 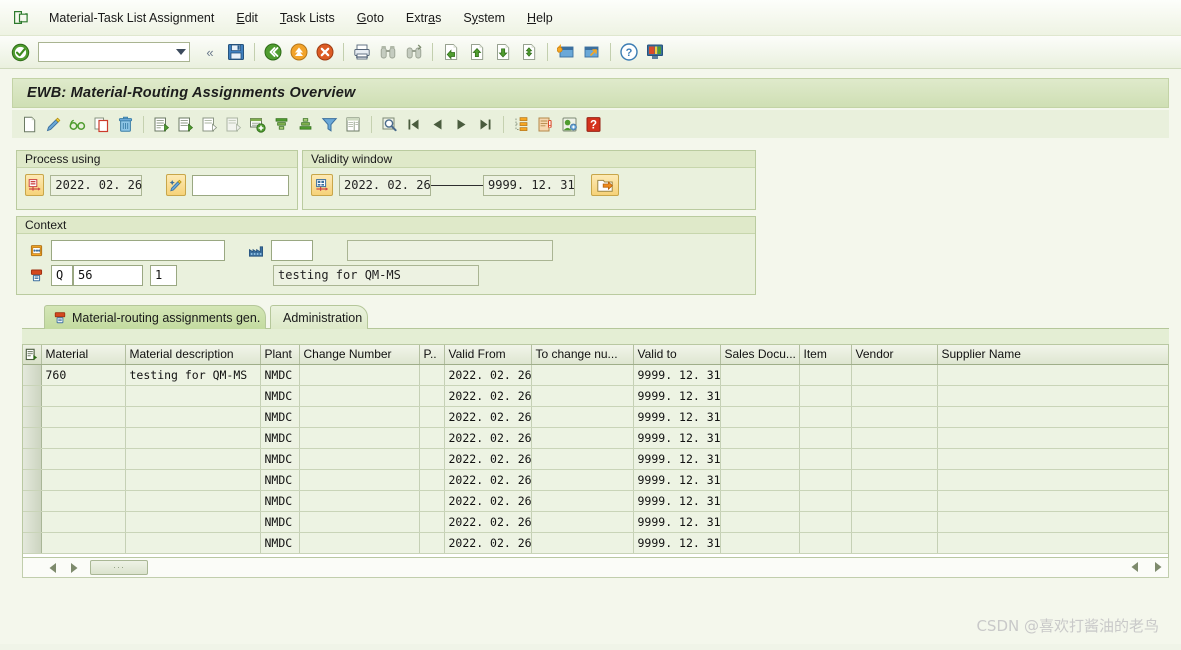 What do you see at coordinates (488, 355) in the screenshot?
I see `column-header-valid_from: Valid From` at bounding box center [488, 355].